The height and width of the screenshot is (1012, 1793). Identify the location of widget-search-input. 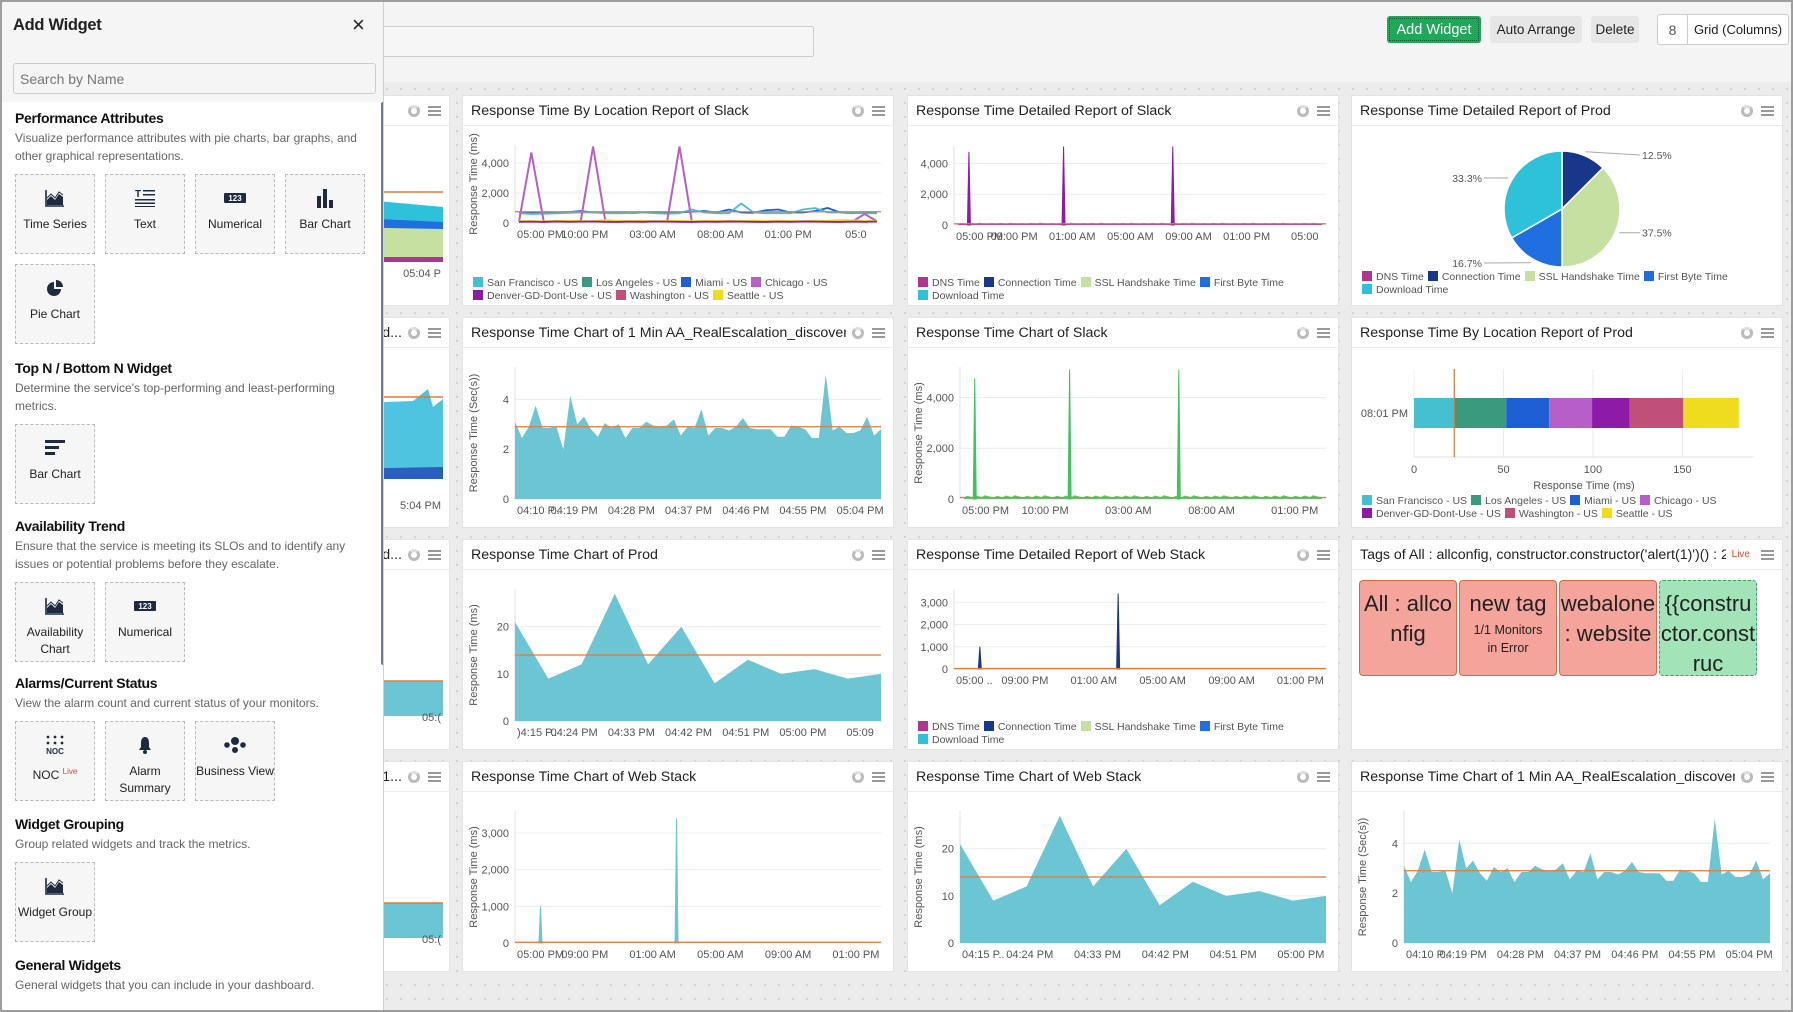
(194, 78).